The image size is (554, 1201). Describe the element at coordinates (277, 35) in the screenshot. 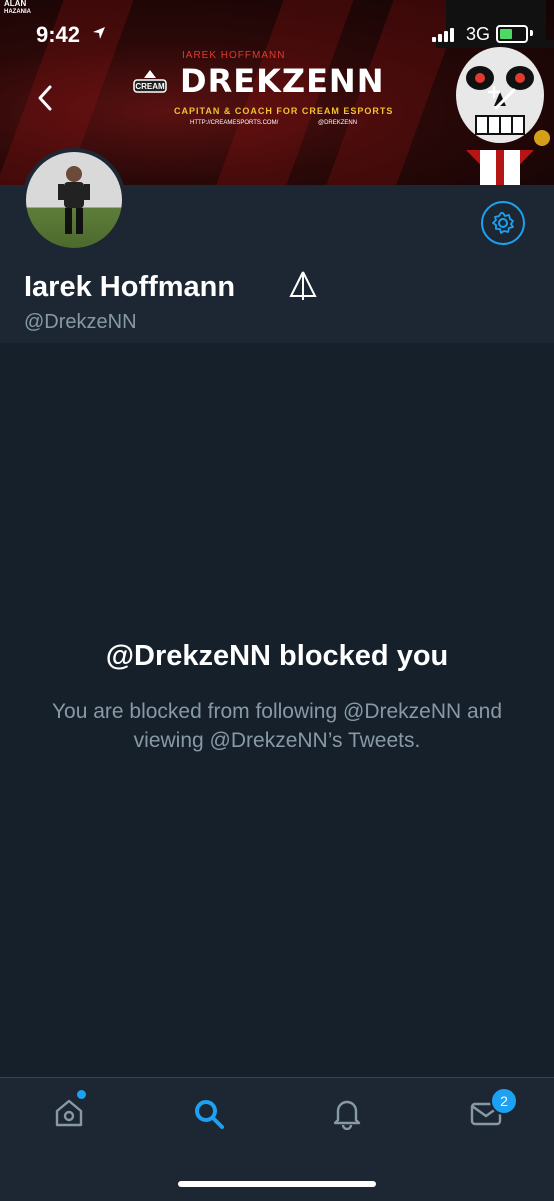

I see `status-bar: ALAN HAZANIA 9:42 3G` at that location.